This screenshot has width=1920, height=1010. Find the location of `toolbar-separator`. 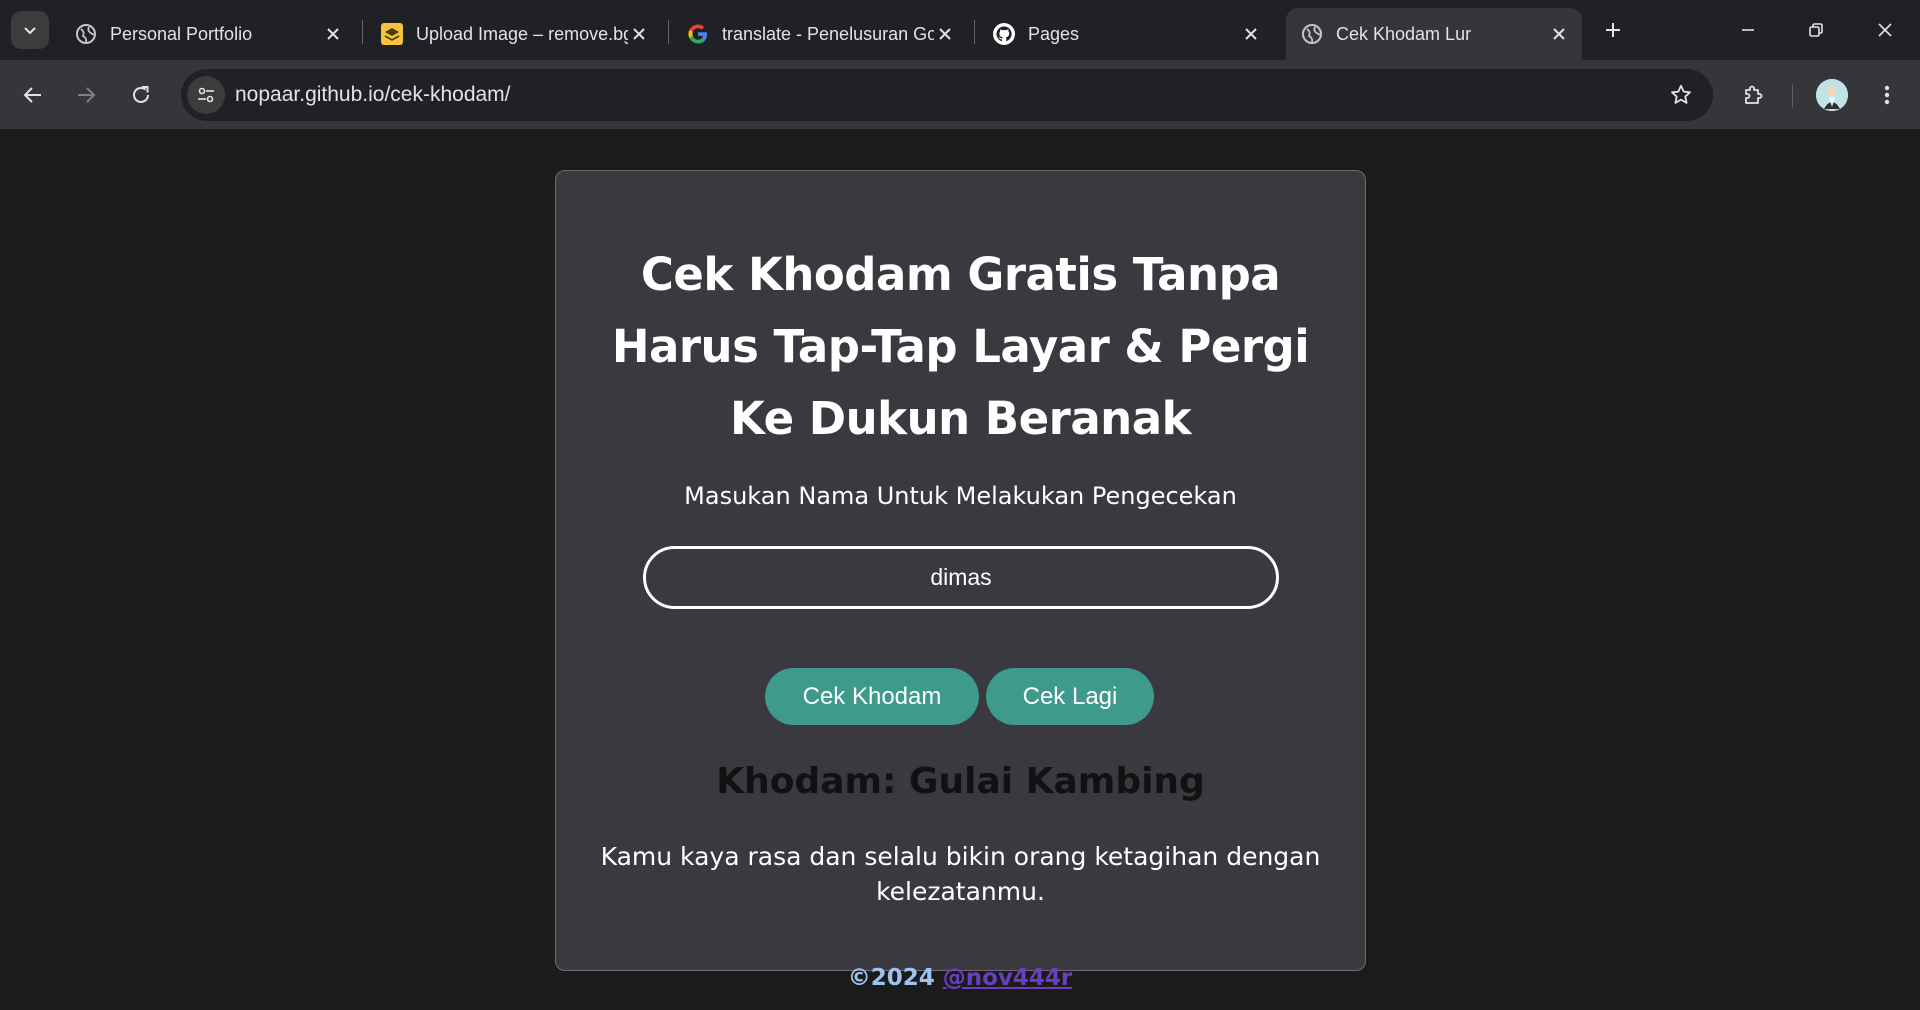

toolbar-separator is located at coordinates (1792, 96).